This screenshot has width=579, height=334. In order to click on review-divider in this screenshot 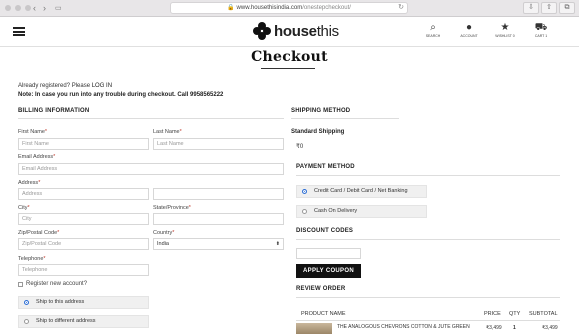, I will do `click(428, 297)`.